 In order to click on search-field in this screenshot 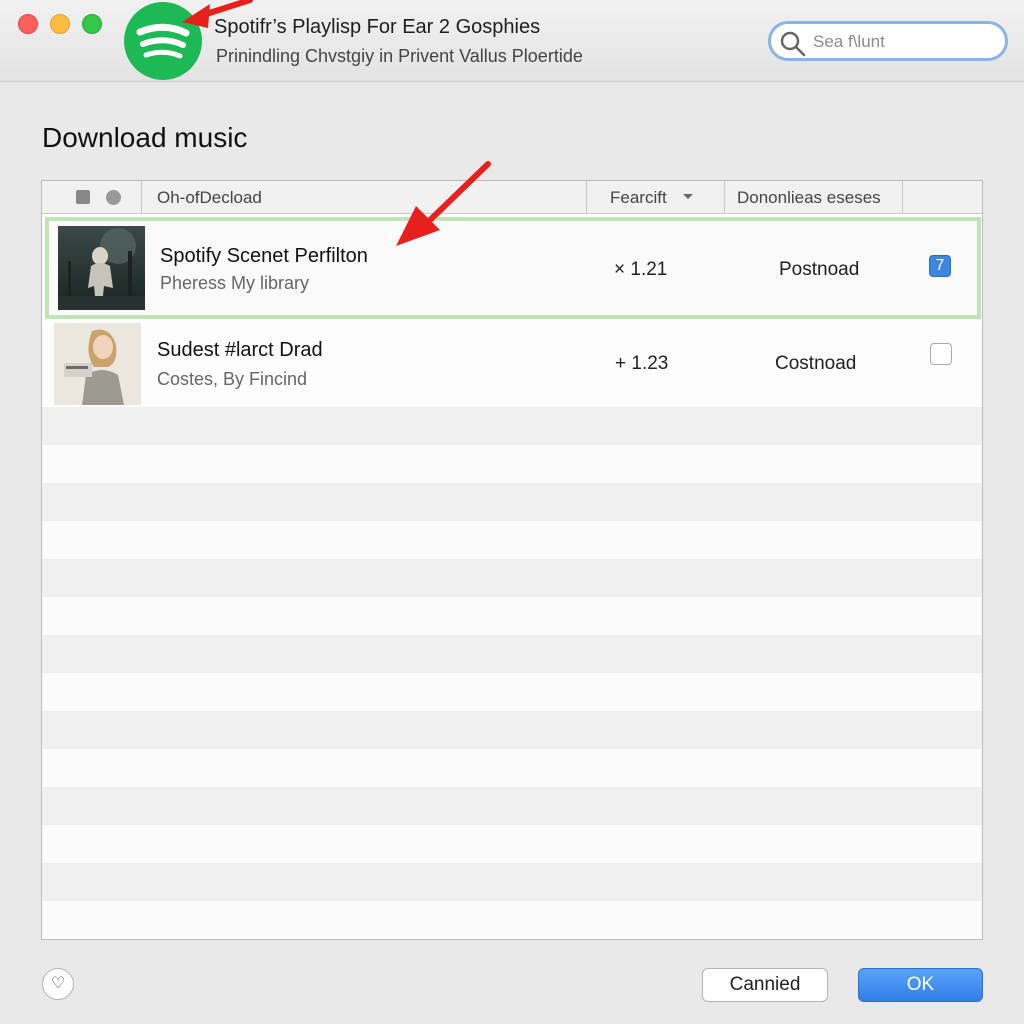, I will do `click(888, 41)`.